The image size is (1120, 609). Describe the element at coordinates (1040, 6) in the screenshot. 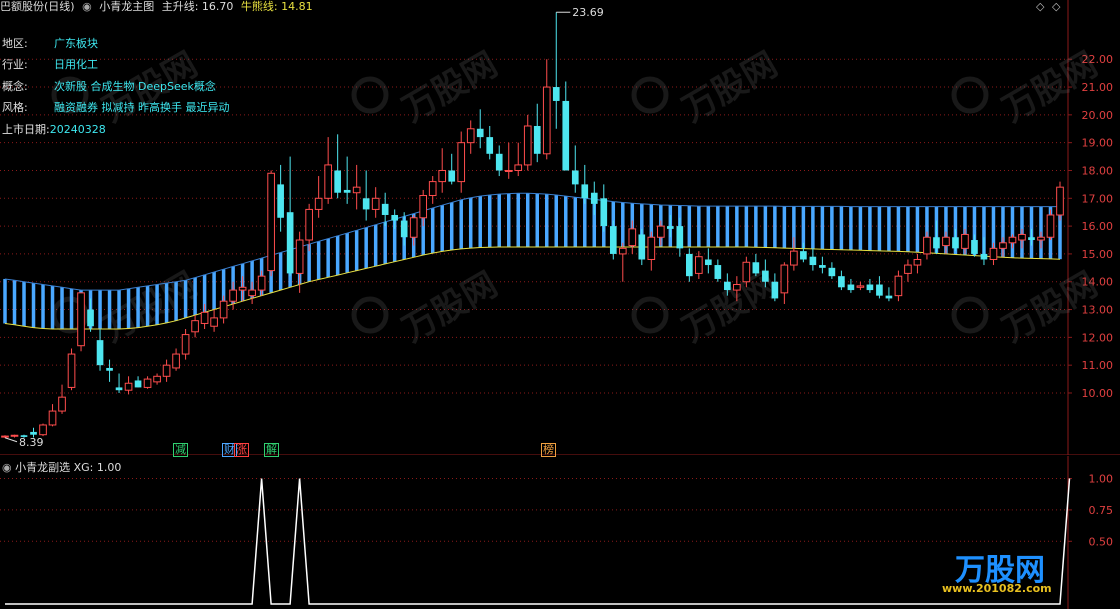

I see `diamond-icon: ◇` at that location.